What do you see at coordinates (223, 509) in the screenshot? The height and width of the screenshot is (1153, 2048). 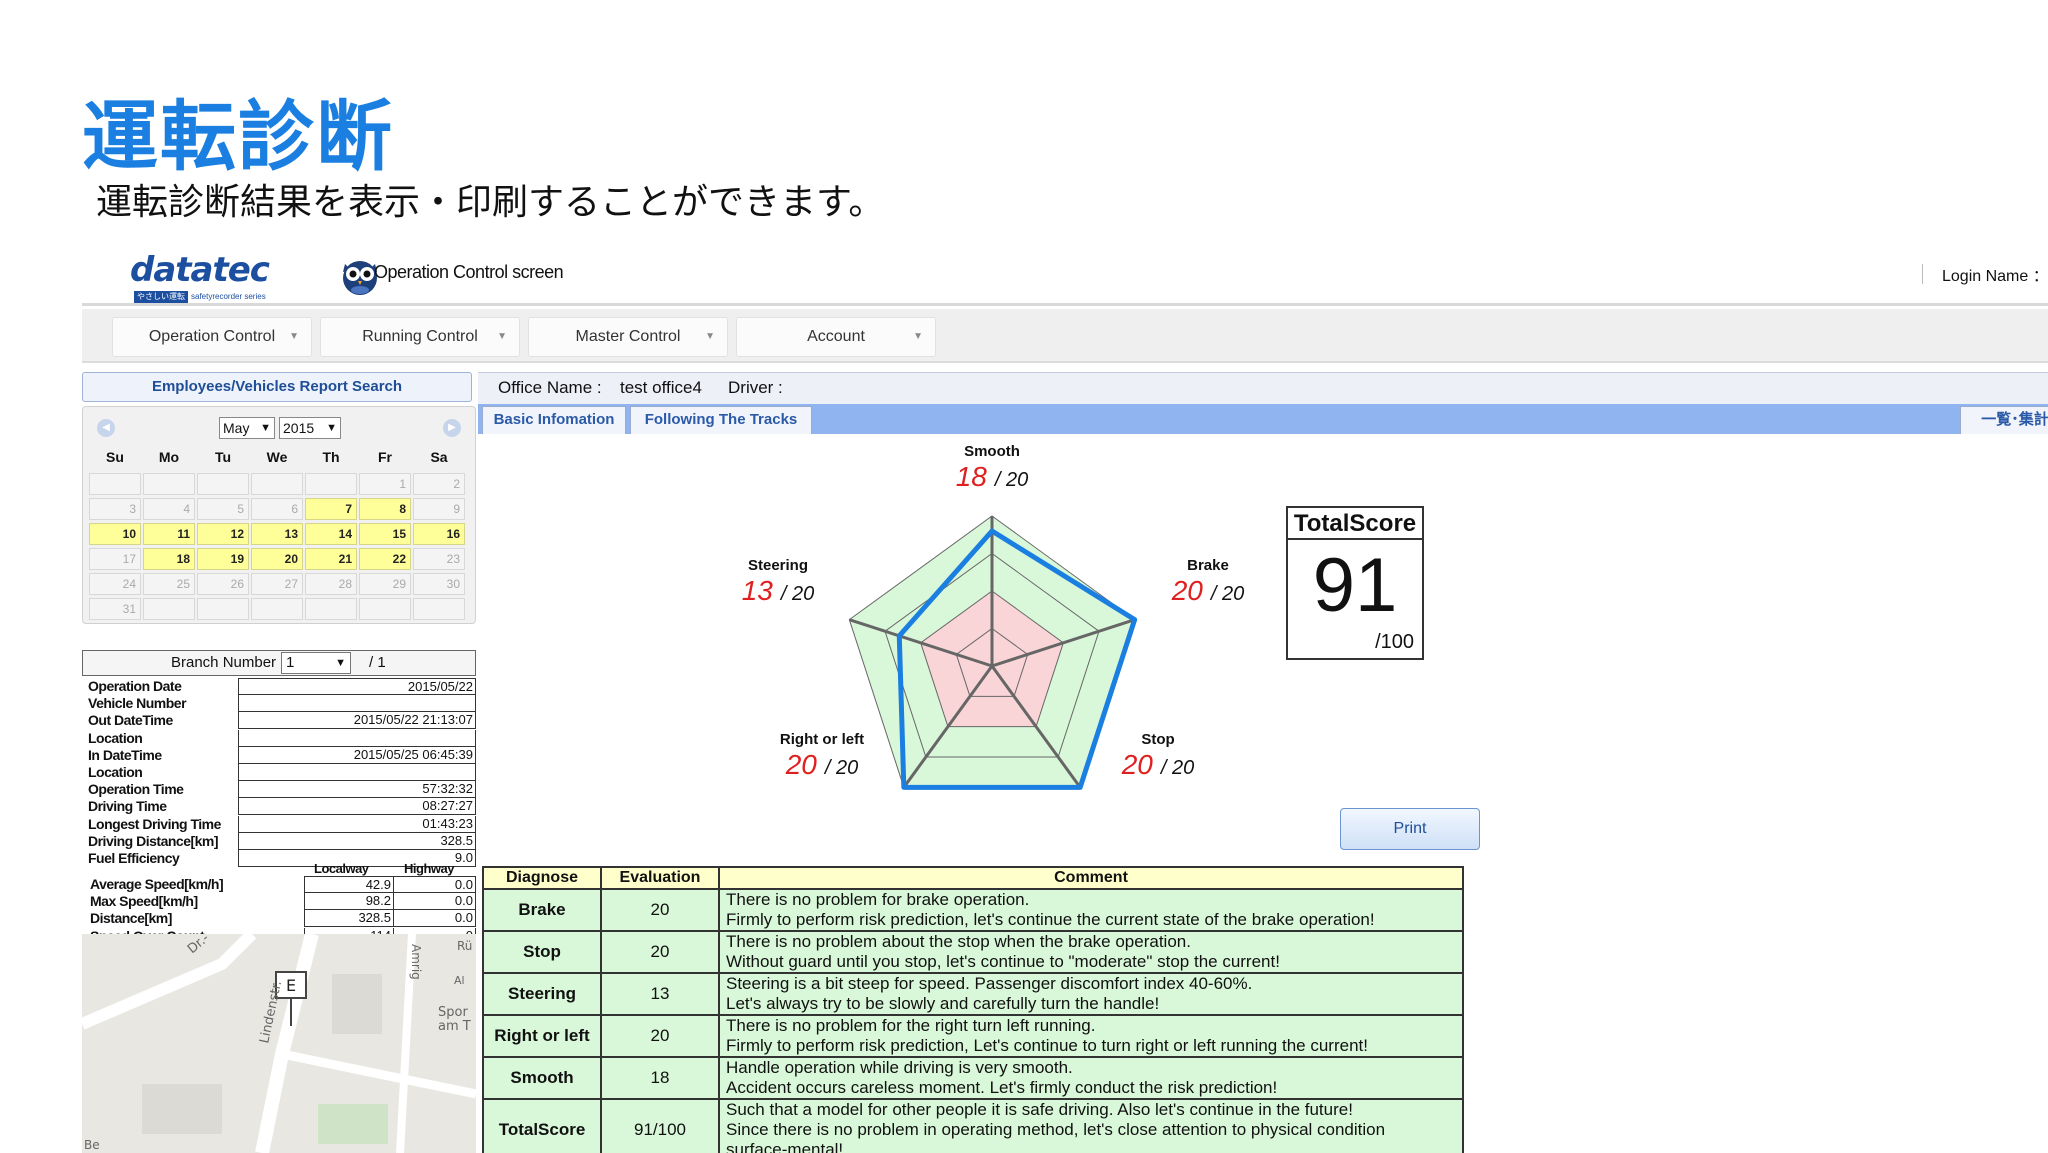 I see `calendar-day: 5` at bounding box center [223, 509].